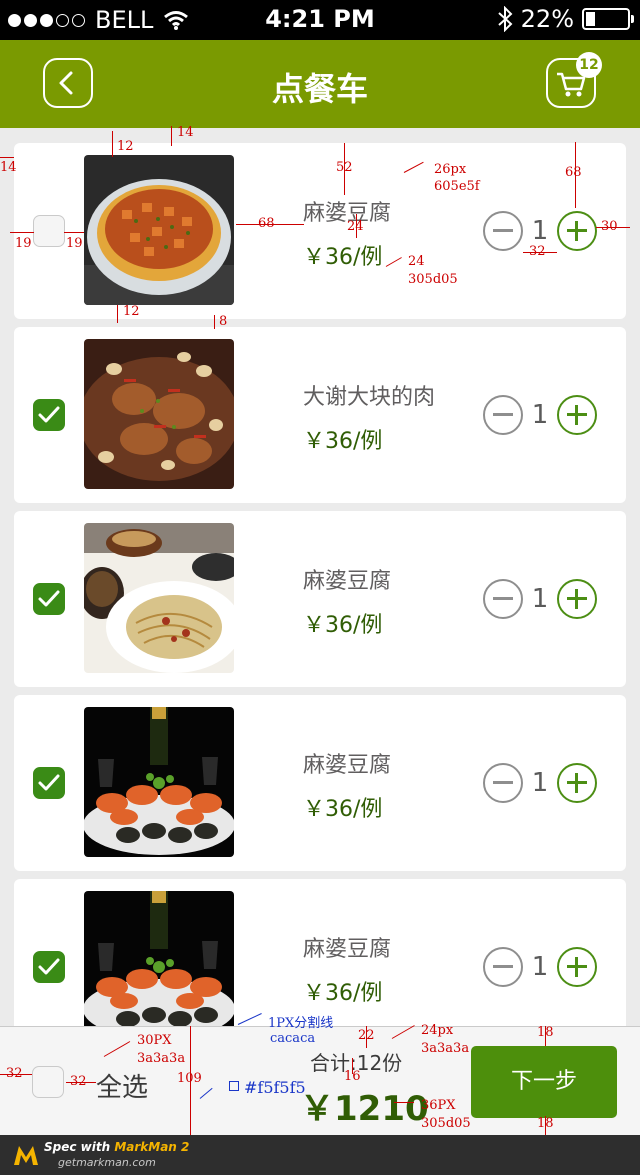 The image size is (640, 1175). What do you see at coordinates (122, 1085) in the screenshot?
I see `select-all-label: 全选` at bounding box center [122, 1085].